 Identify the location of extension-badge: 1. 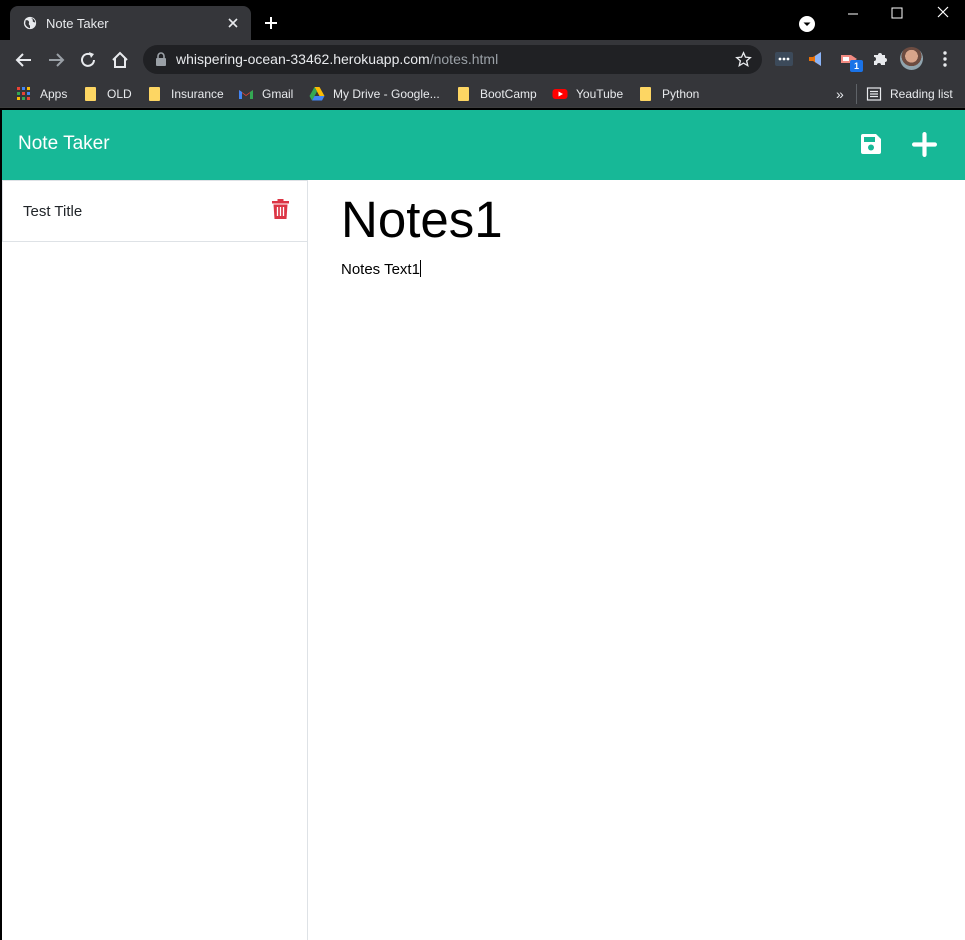
(856, 66).